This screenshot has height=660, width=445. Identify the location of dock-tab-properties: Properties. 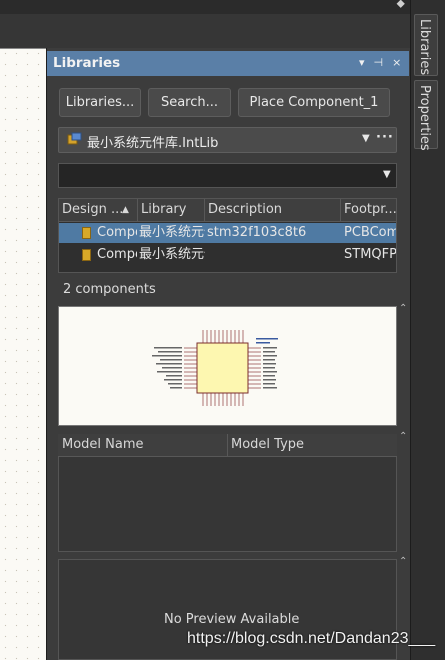
(426, 115).